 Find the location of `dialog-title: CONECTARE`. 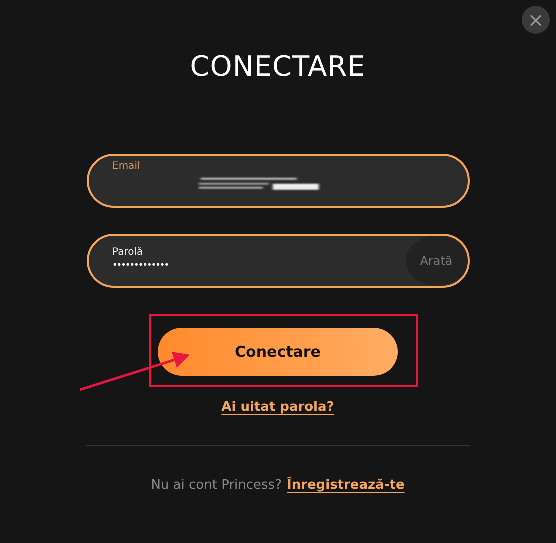

dialog-title: CONECTARE is located at coordinates (278, 67).